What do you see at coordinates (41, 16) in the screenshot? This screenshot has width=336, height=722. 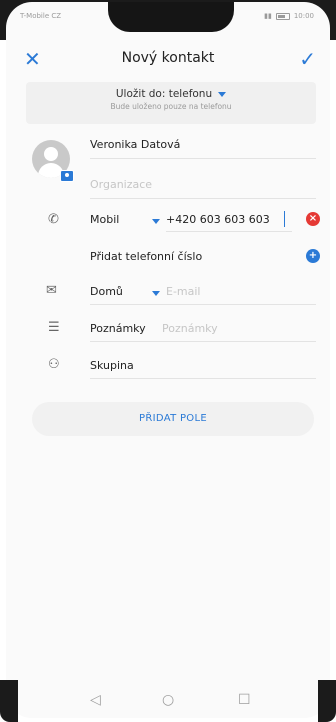 I see `status-carrier: T-Mobile CZ` at bounding box center [41, 16].